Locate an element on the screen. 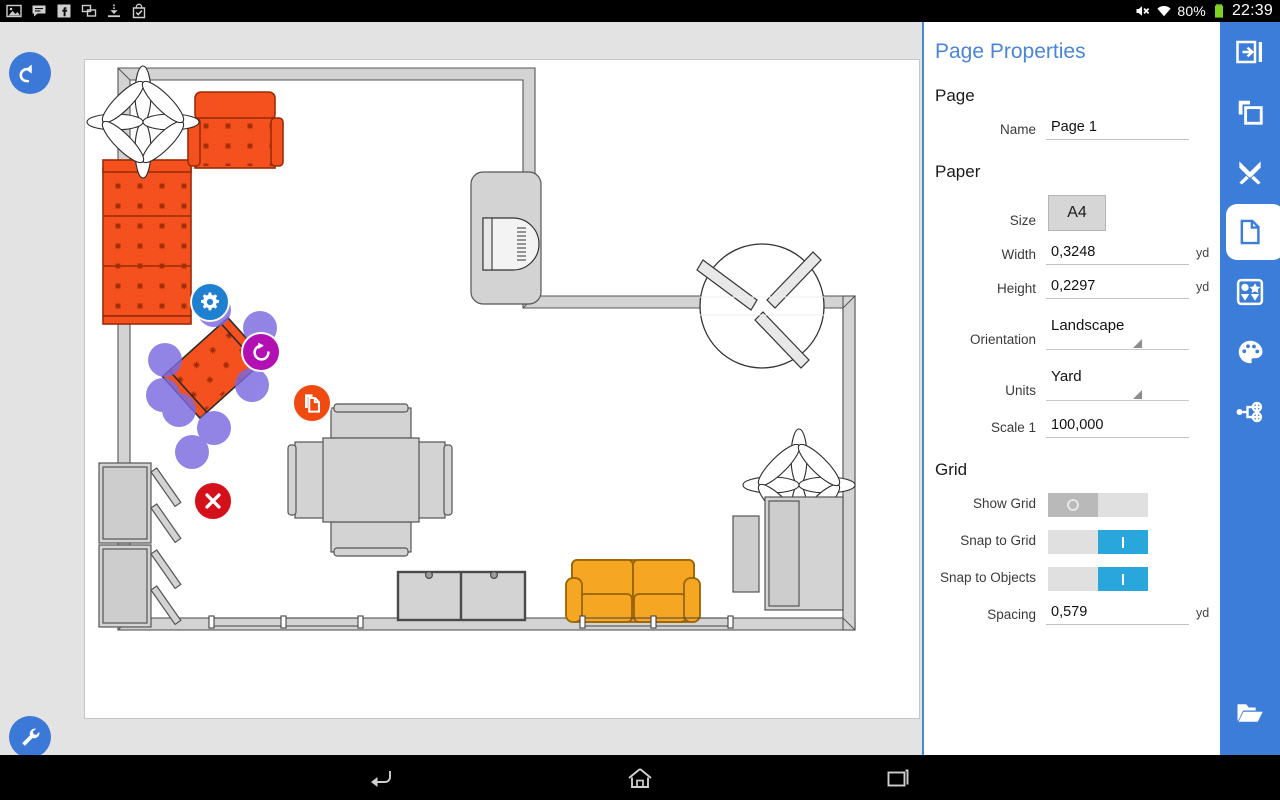 The width and height of the screenshot is (1280, 800). home-icon is located at coordinates (640, 777).